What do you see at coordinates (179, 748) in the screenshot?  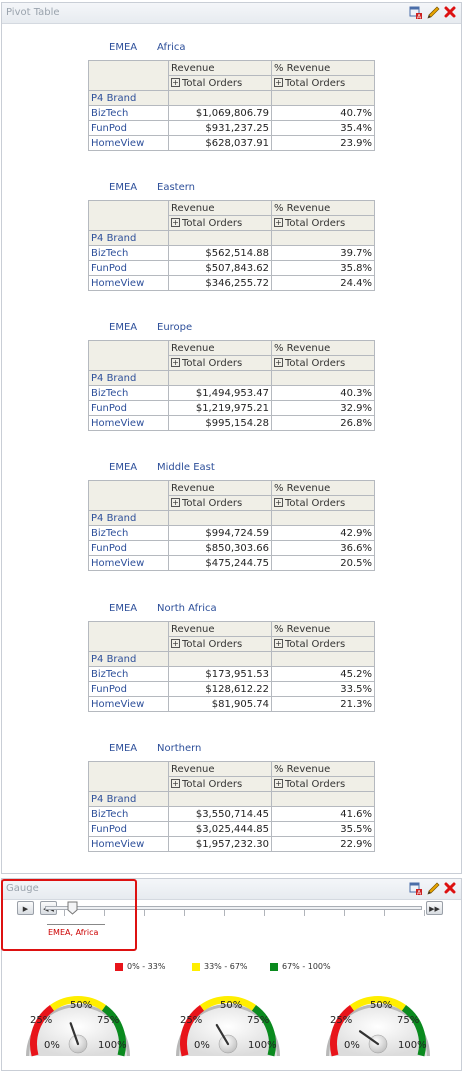 I see `city-link: Northern` at bounding box center [179, 748].